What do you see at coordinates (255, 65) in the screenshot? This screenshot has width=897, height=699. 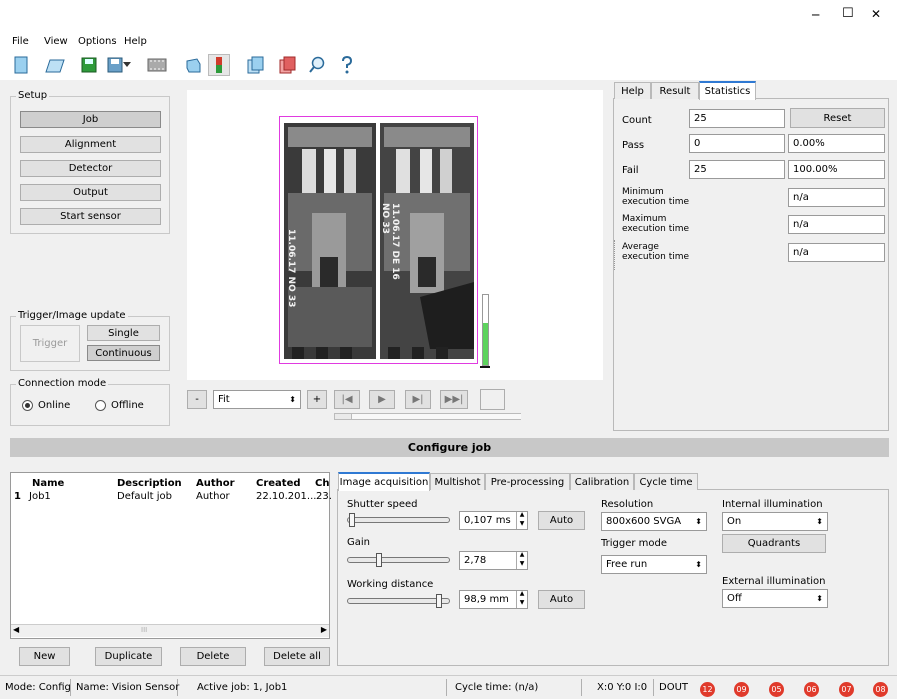 I see `copy-icon` at bounding box center [255, 65].